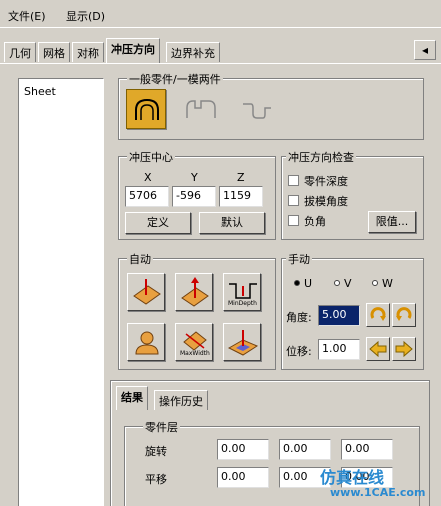 The width and height of the screenshot is (441, 506). Describe the element at coordinates (27, 16) in the screenshot. I see `menu-file: 文件(E)` at that location.